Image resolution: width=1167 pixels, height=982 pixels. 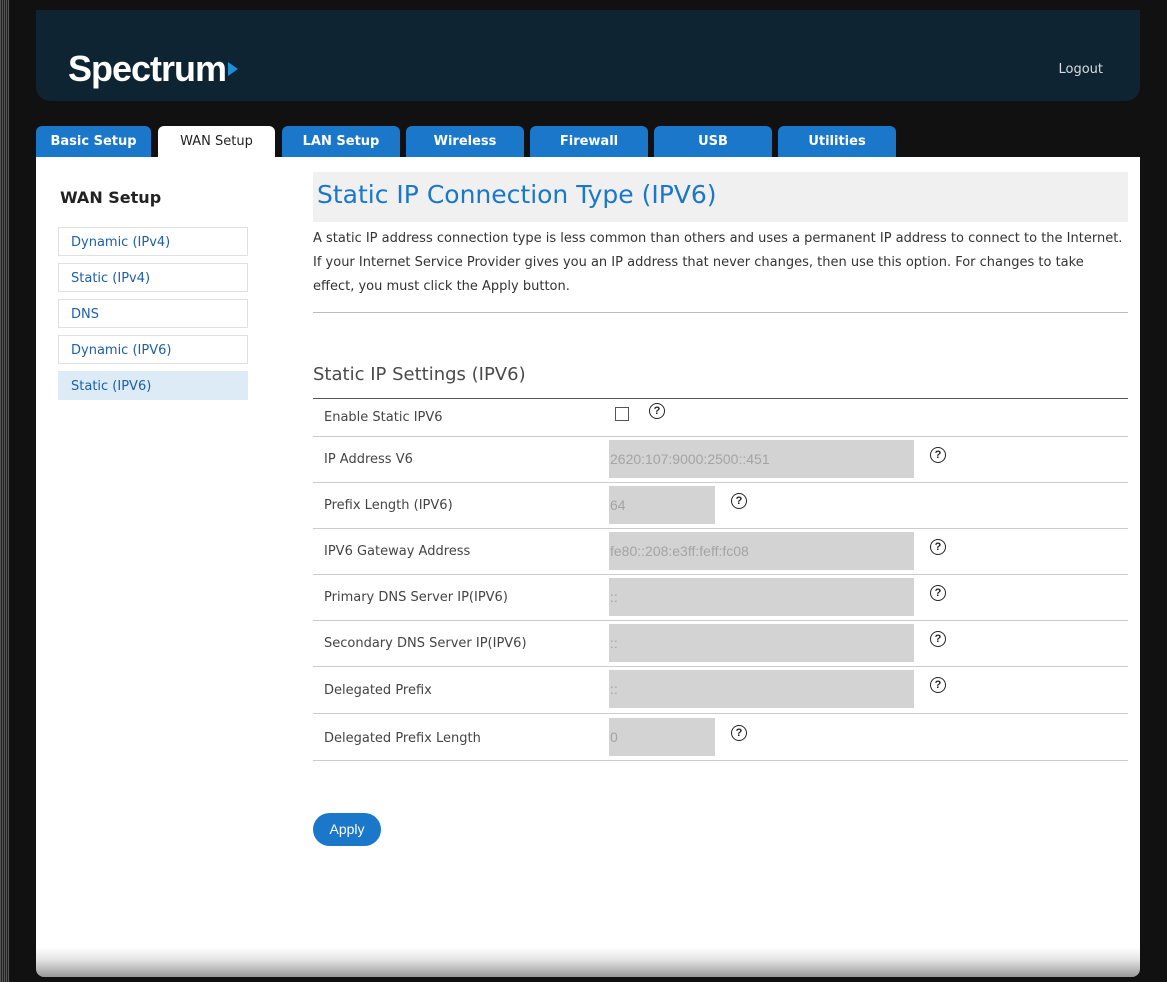 I want to click on tab-usb: USB, so click(x=713, y=141).